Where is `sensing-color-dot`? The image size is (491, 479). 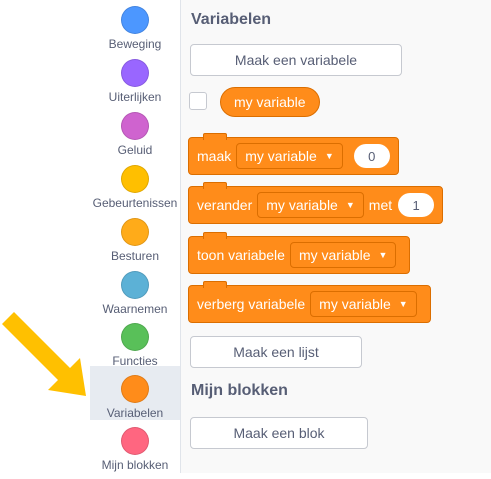 sensing-color-dot is located at coordinates (135, 285).